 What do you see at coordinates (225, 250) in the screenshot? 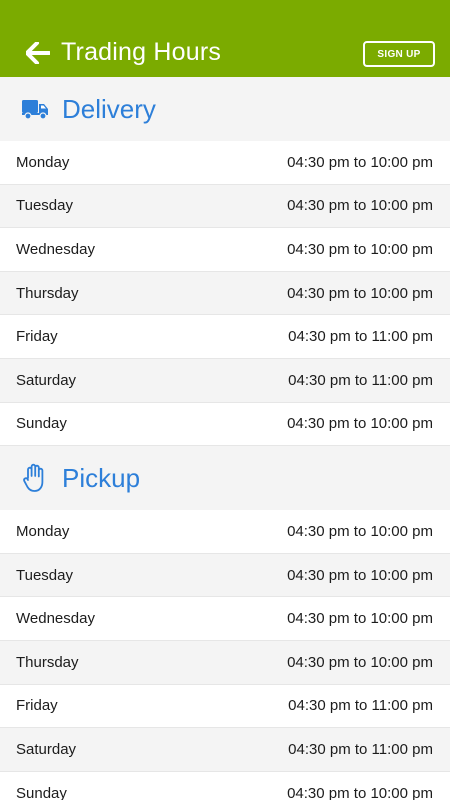
I see `delivery-row-wednesday: Wednesday 04:30 pm to 10:00 pm` at bounding box center [225, 250].